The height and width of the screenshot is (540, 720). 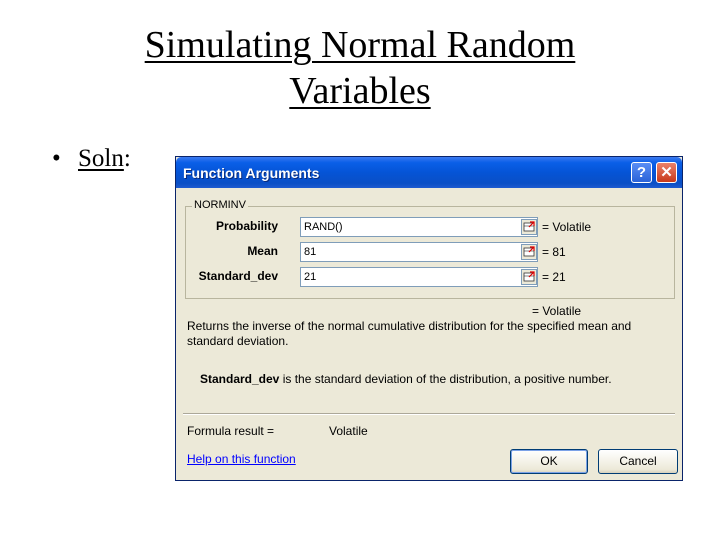 I want to click on arg-label-probability: Probability, so click(x=246, y=226).